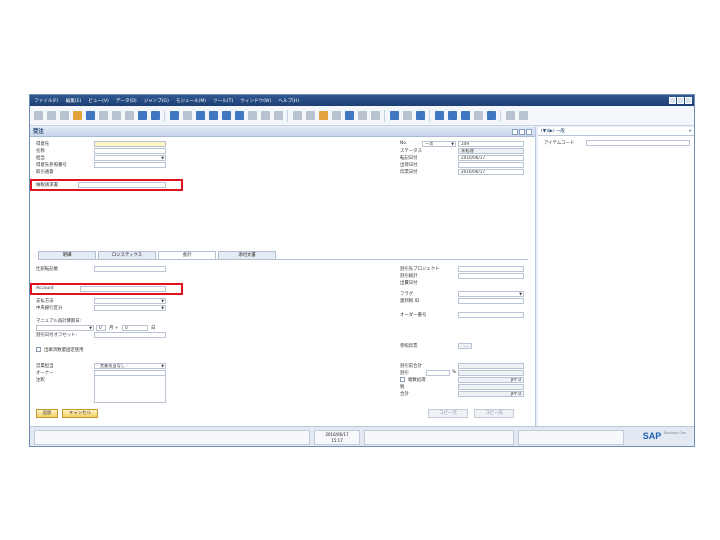  I want to click on label-tax-id: 連邦税 ID, so click(410, 301).